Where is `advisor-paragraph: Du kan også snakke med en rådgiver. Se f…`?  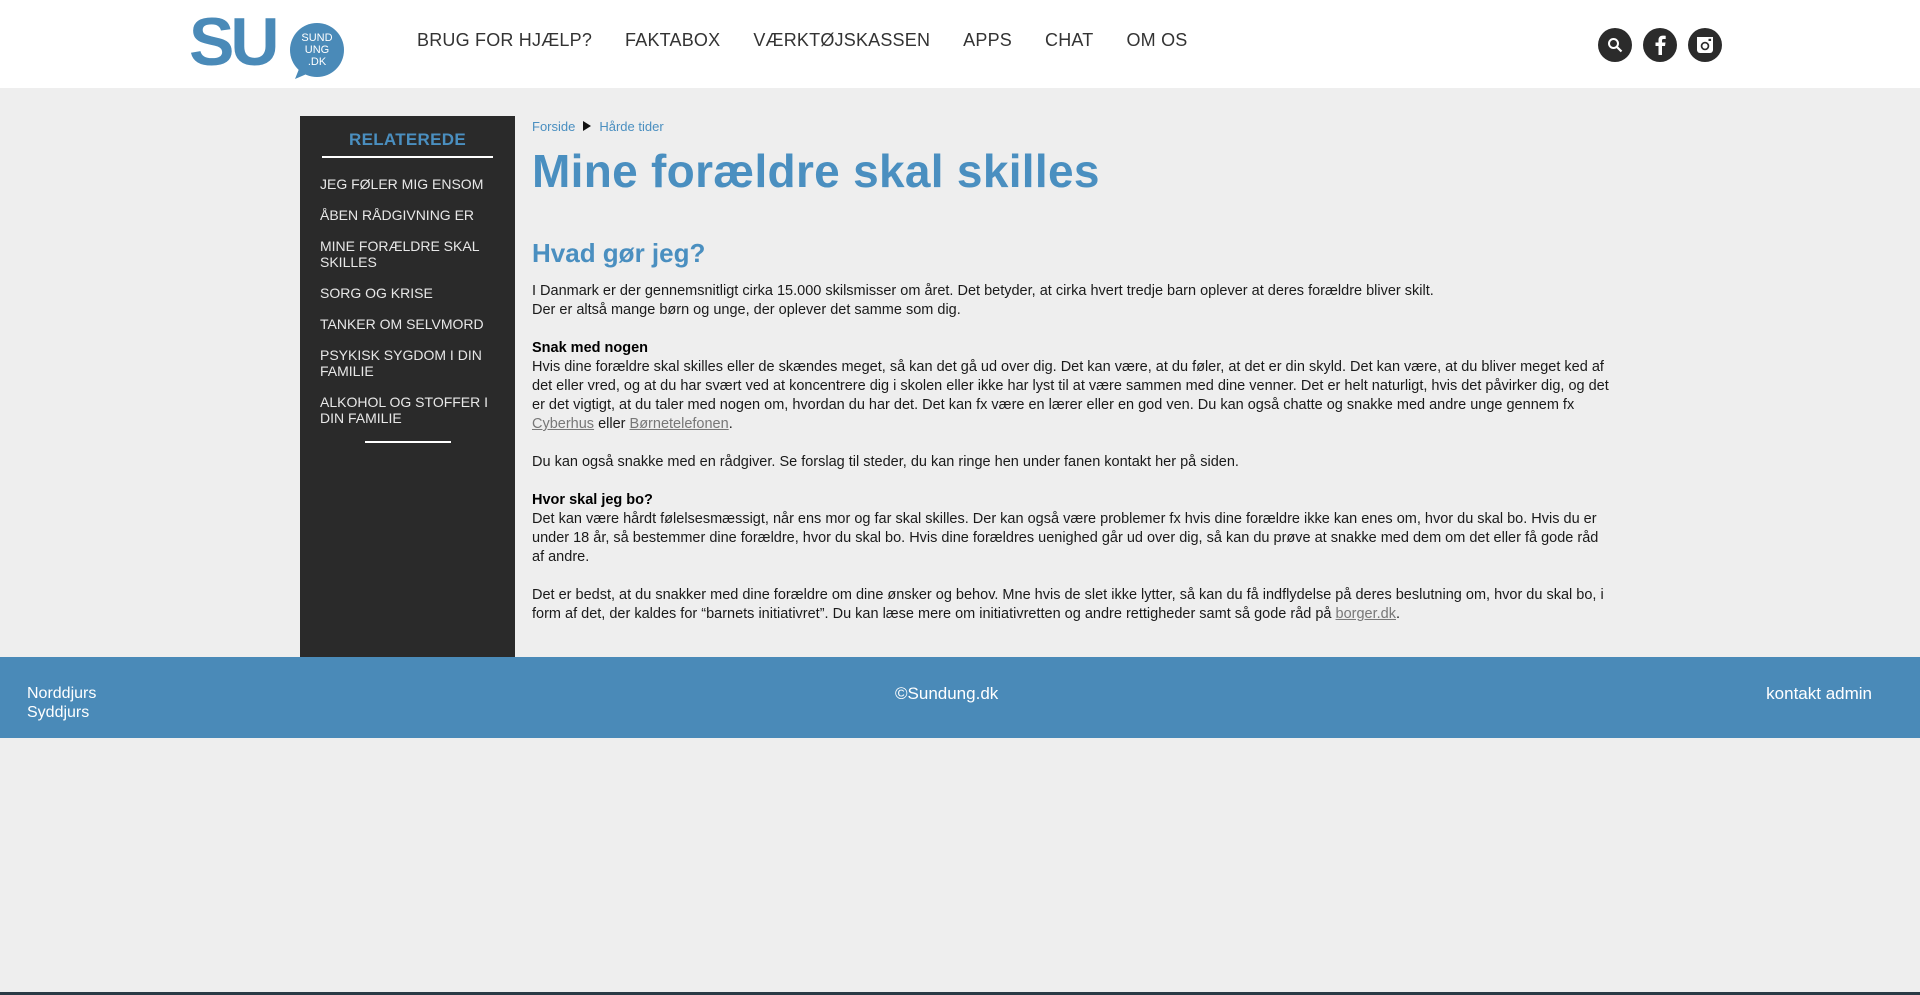
advisor-paragraph: Du kan også snakke med en rådgiver. Se f… is located at coordinates (885, 462).